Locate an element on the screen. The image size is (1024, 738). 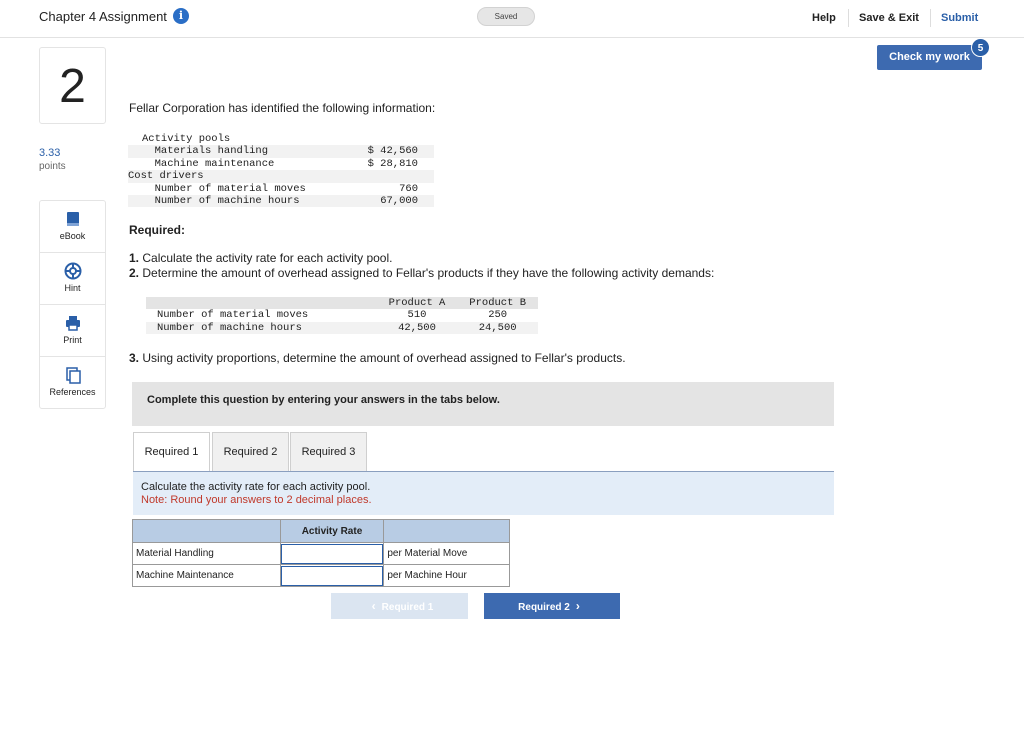
table-row: Machine Maintenance per Machine Hour is located at coordinates (321, 575).